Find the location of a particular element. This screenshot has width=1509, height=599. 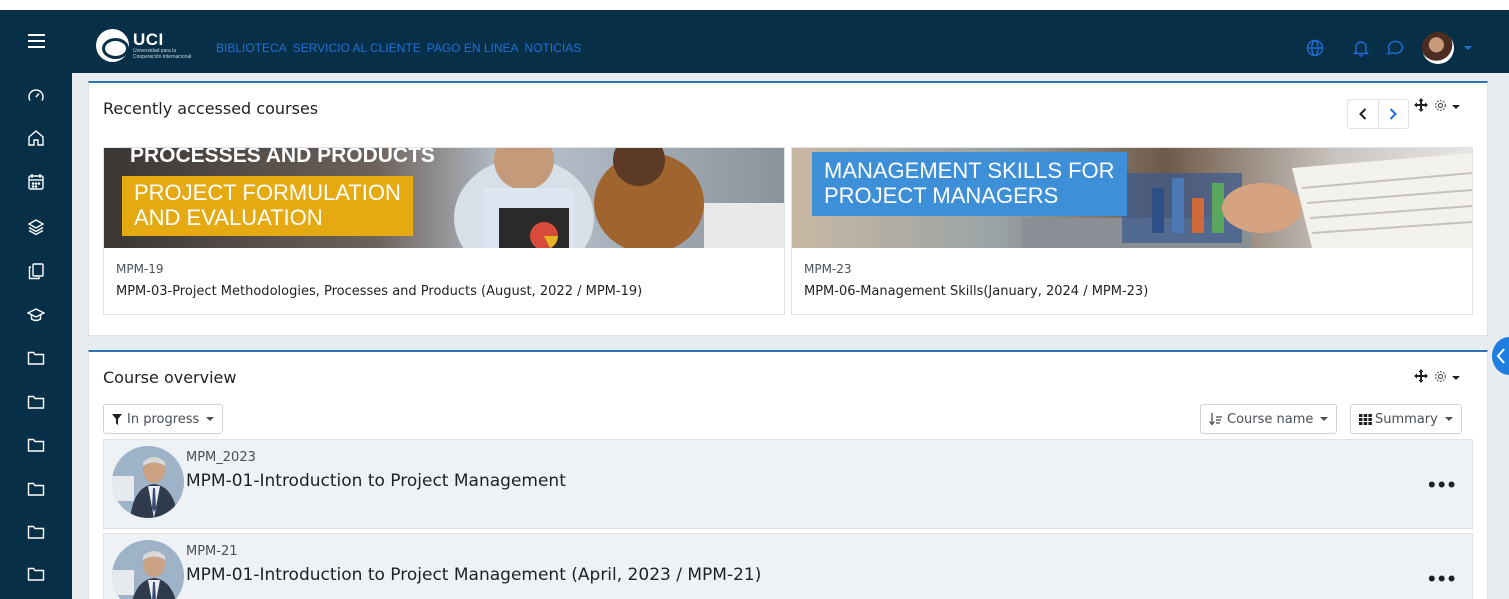

carousel-pager is located at coordinates (1378, 114).